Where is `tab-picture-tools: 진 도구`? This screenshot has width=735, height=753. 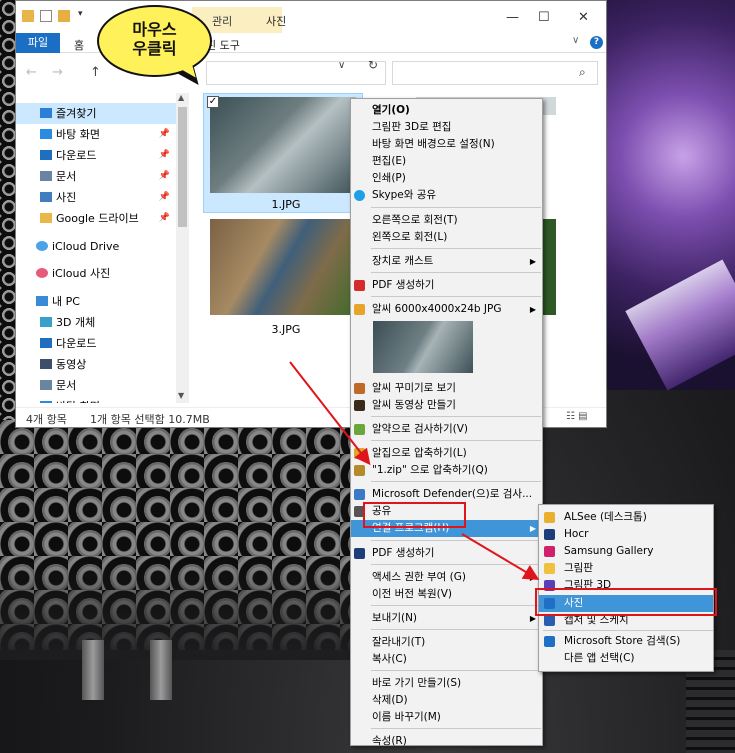 tab-picture-tools: 진 도구 is located at coordinates (236, 45).